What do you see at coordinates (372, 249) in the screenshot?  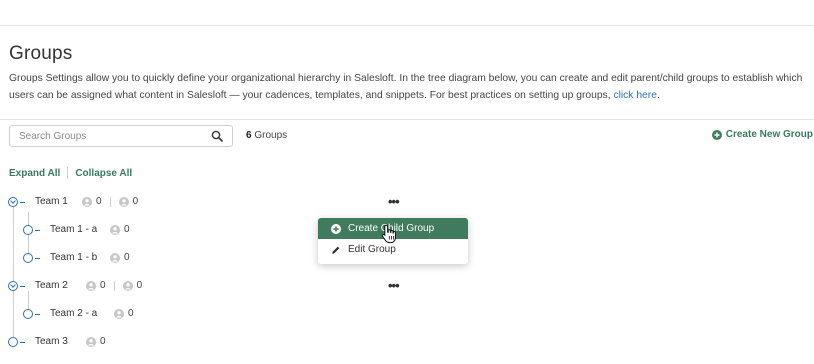 I see `edit-group-label: Edit Group` at bounding box center [372, 249].